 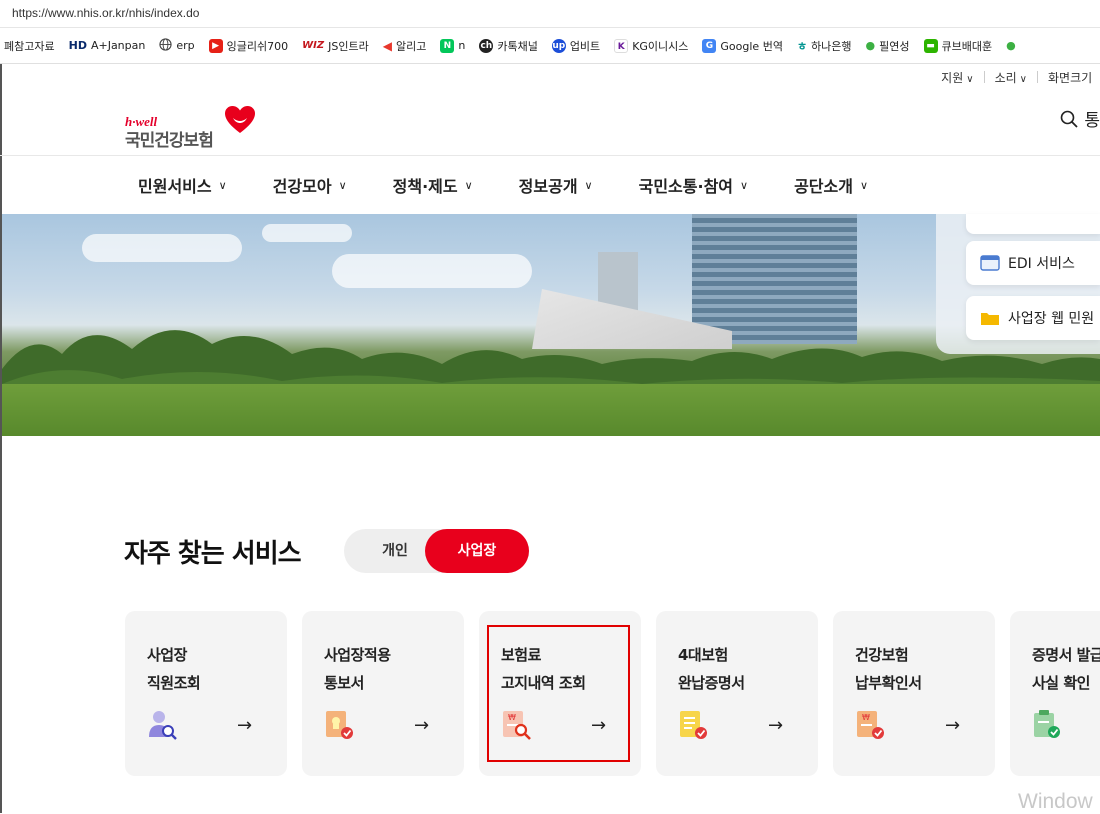 I want to click on bookmark-label: Google 번역, so click(x=751, y=46).